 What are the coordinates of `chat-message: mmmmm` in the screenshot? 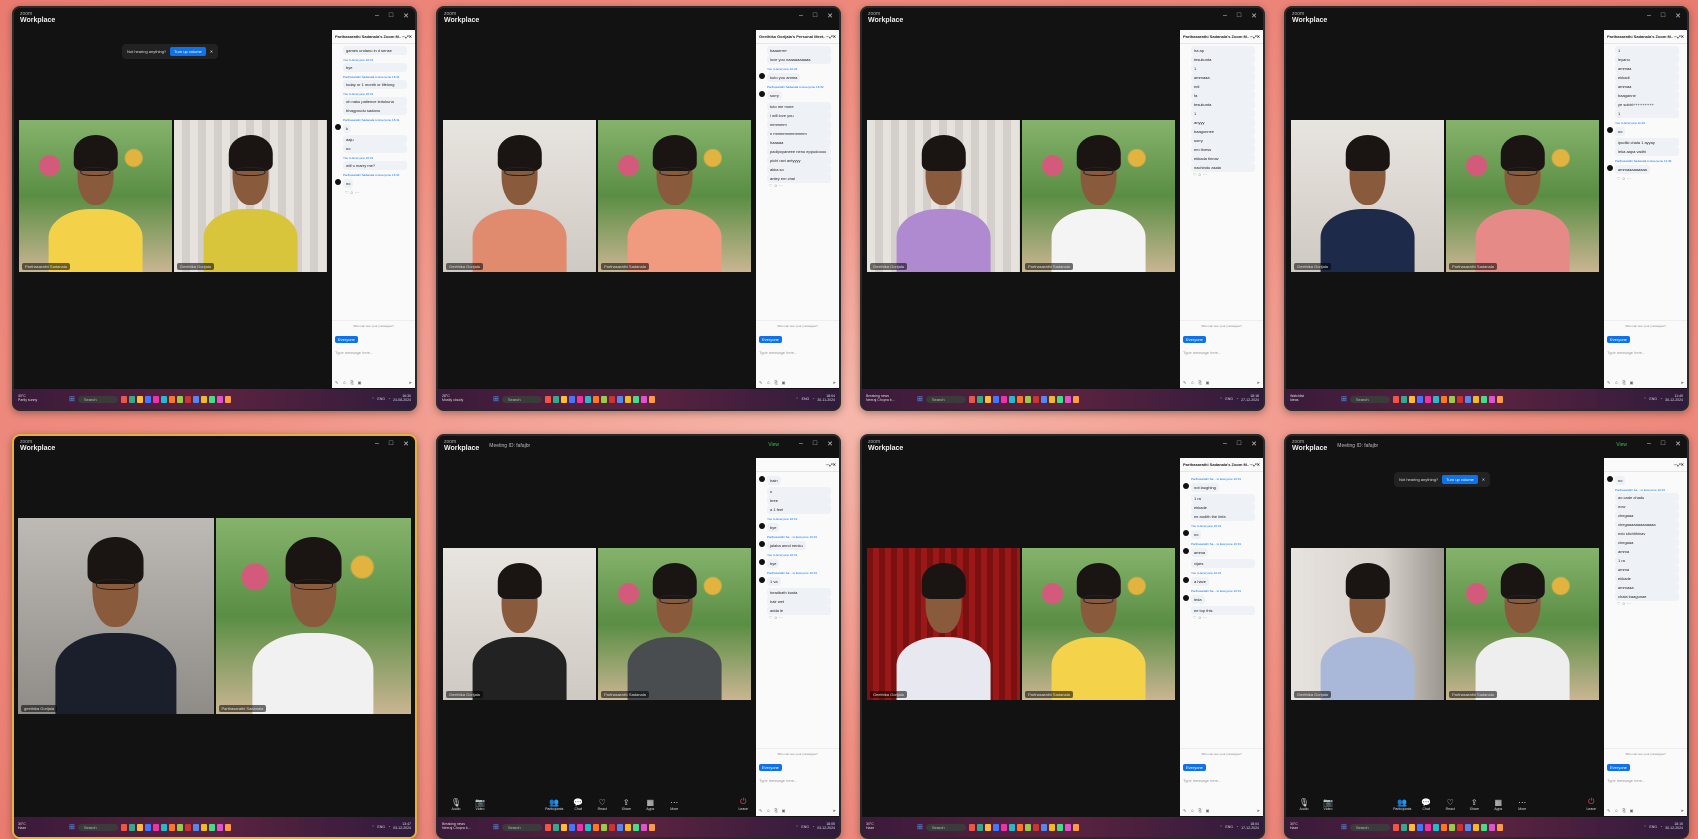 It's located at (799, 124).